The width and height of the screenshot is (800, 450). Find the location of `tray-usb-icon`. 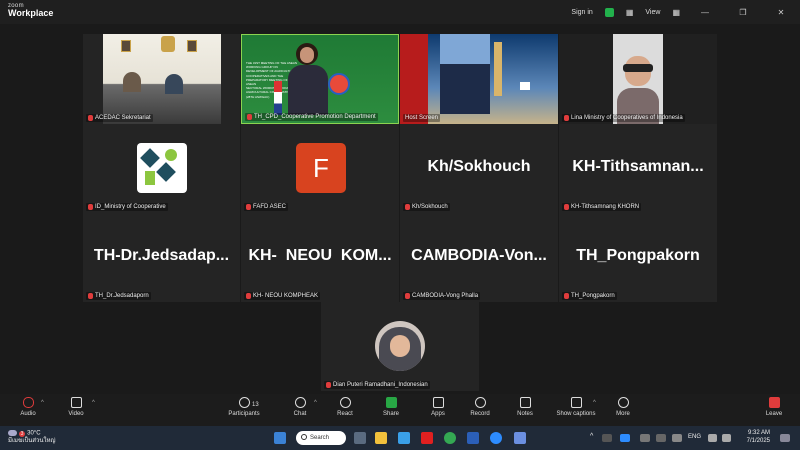

tray-usb-icon is located at coordinates (645, 438).